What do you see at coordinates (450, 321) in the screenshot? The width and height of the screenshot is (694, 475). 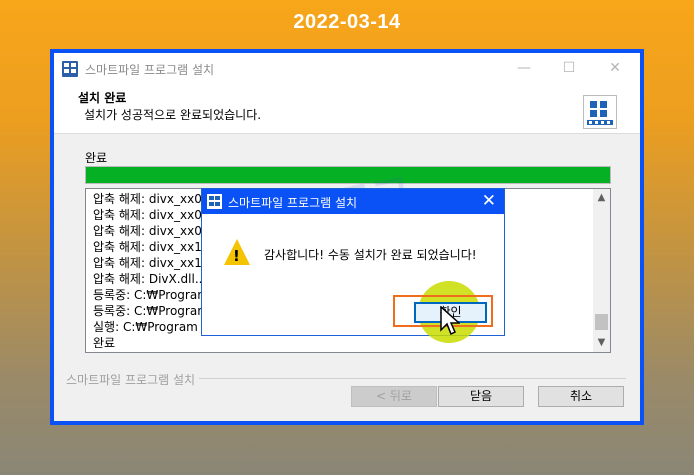 I see `mouse-cursor-icon` at bounding box center [450, 321].